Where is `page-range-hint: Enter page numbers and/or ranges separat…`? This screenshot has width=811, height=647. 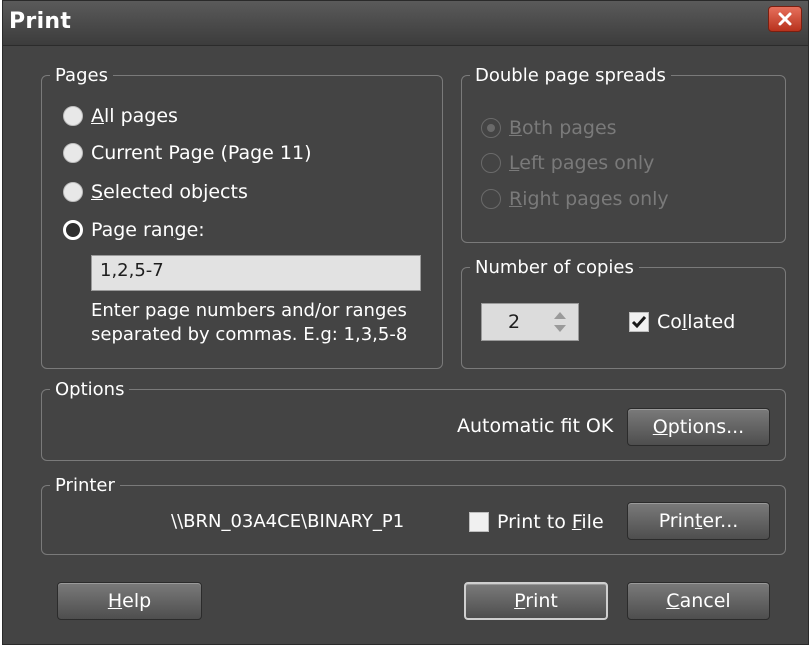 page-range-hint: Enter page numbers and/or ranges separat… is located at coordinates (249, 323).